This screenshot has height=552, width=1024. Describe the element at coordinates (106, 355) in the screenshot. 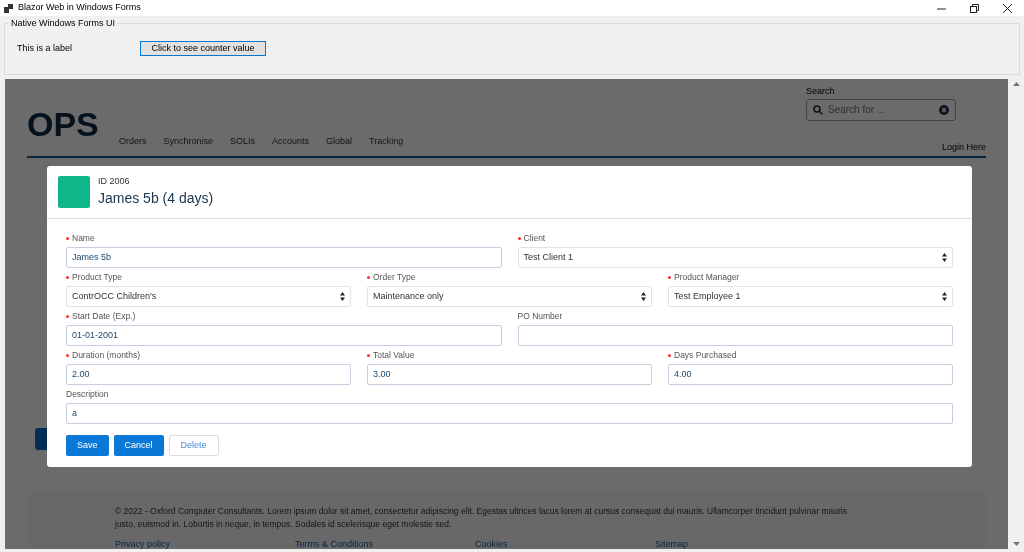

I see `field-label: Duration (months)` at that location.